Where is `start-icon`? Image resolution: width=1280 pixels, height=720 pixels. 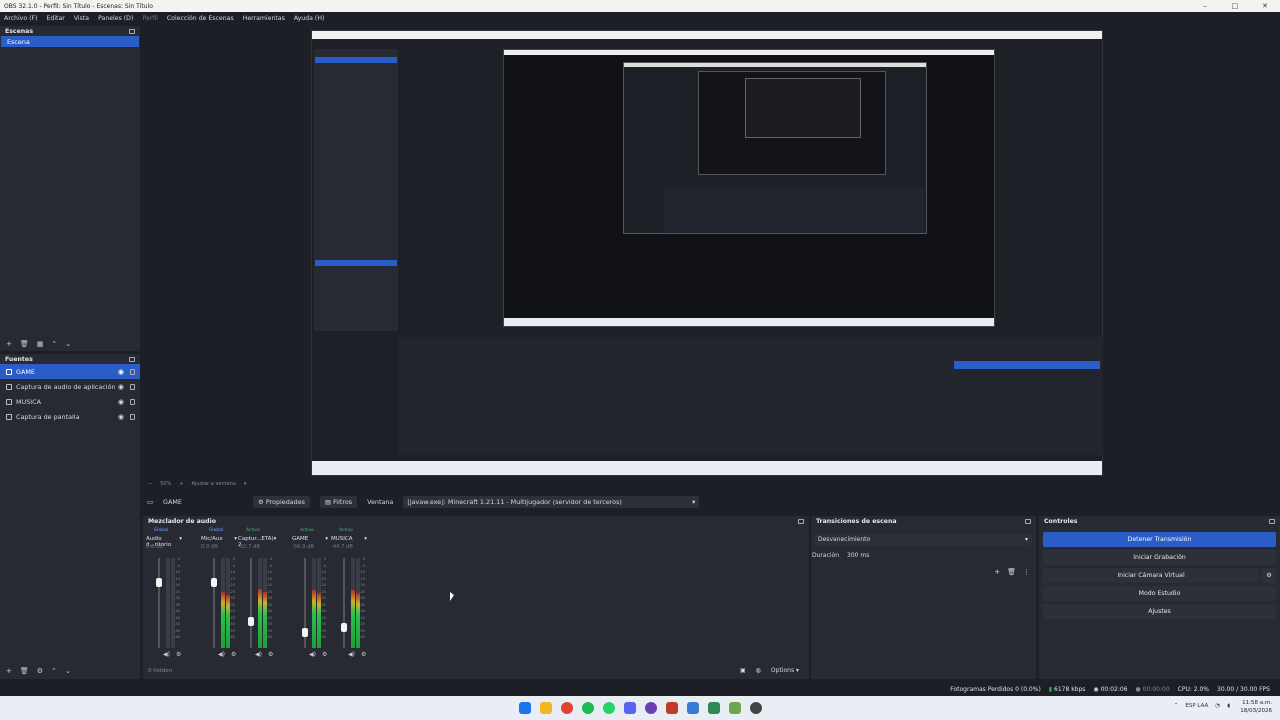 start-icon is located at coordinates (524, 708).